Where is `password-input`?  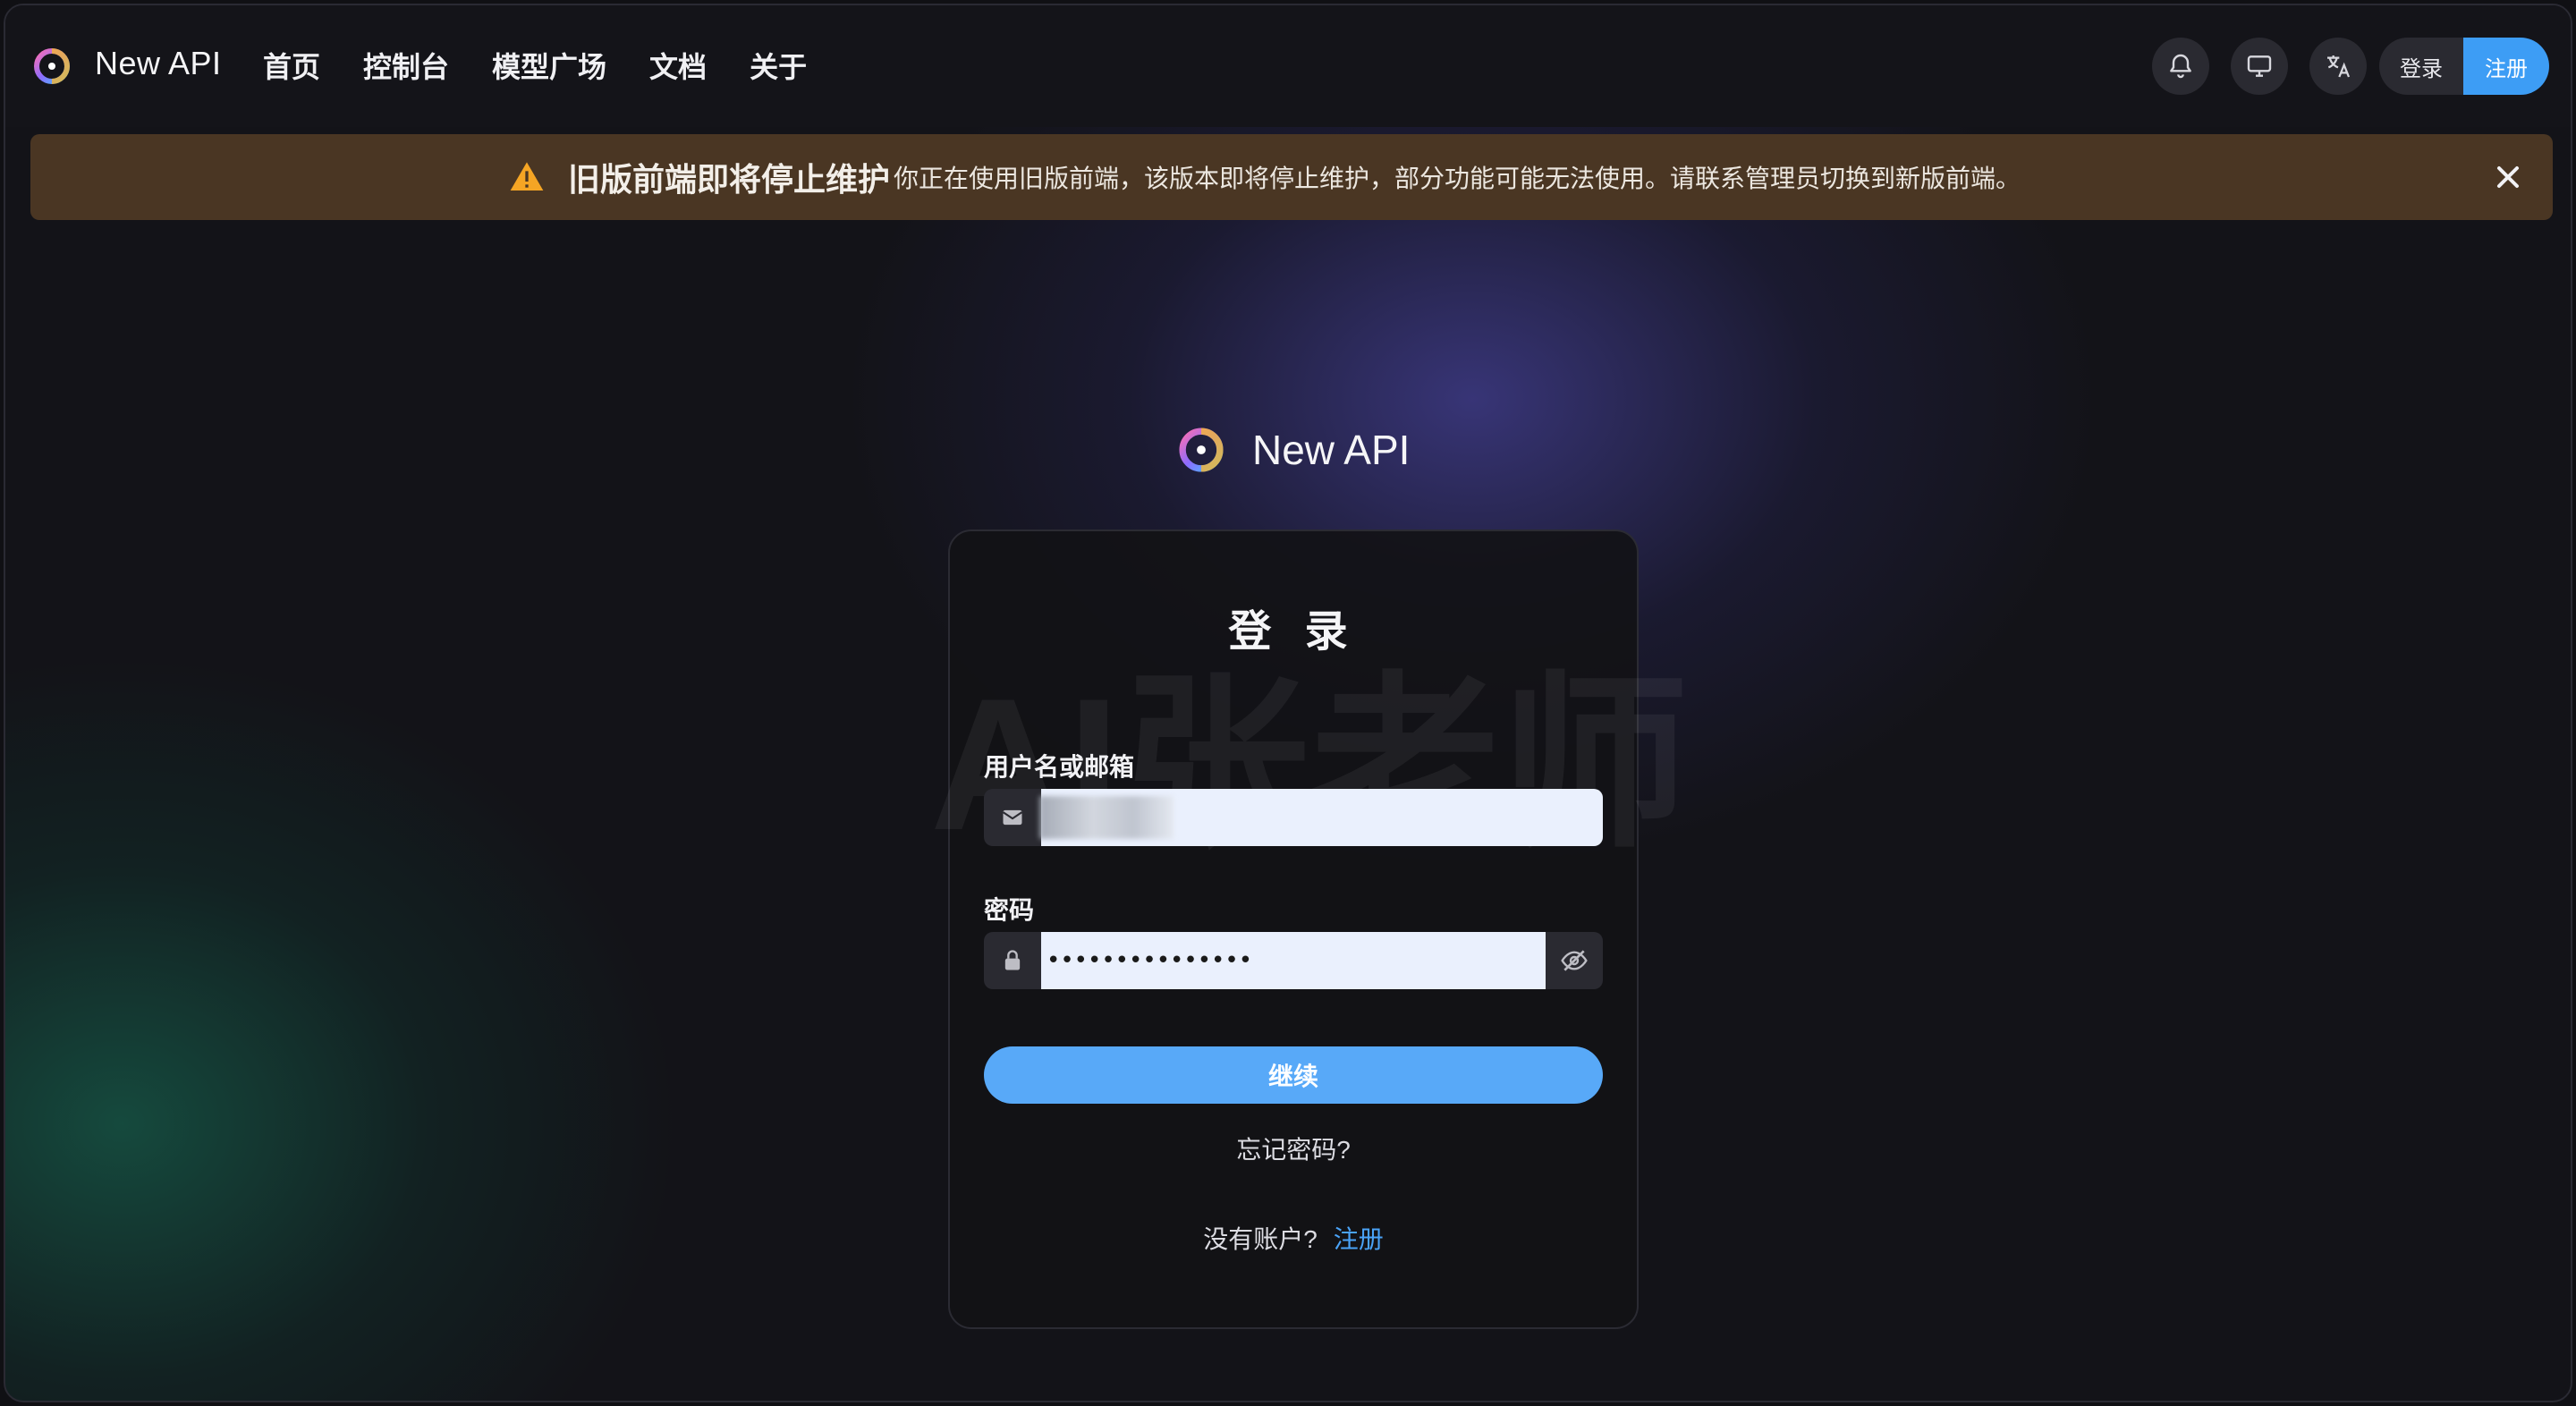 password-input is located at coordinates (1293, 961).